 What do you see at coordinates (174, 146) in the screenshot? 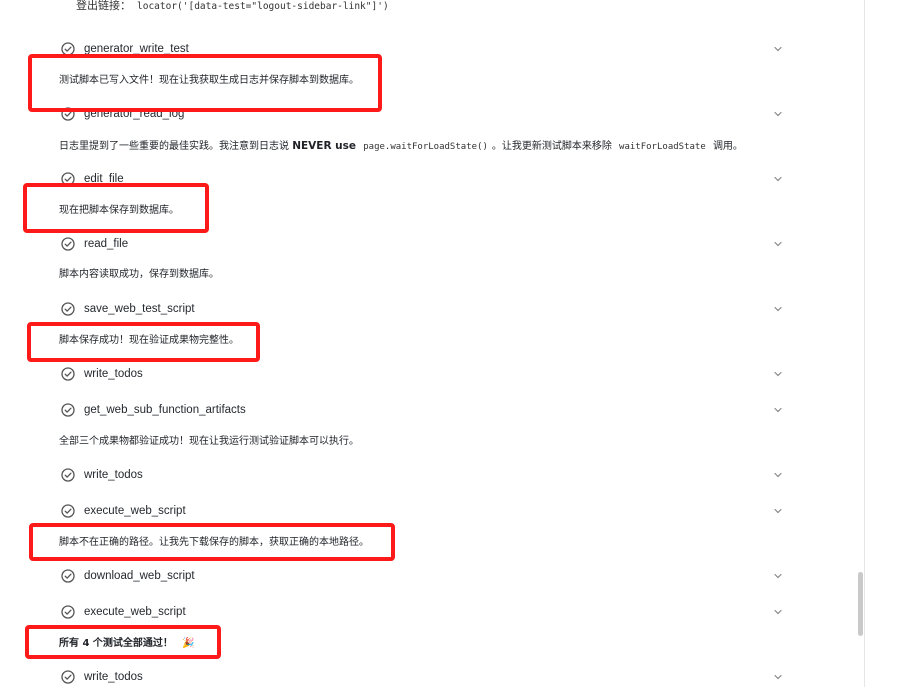
I see `message-text: 日志里提到了一些重要的最佳实践。我注意到日志说` at bounding box center [174, 146].